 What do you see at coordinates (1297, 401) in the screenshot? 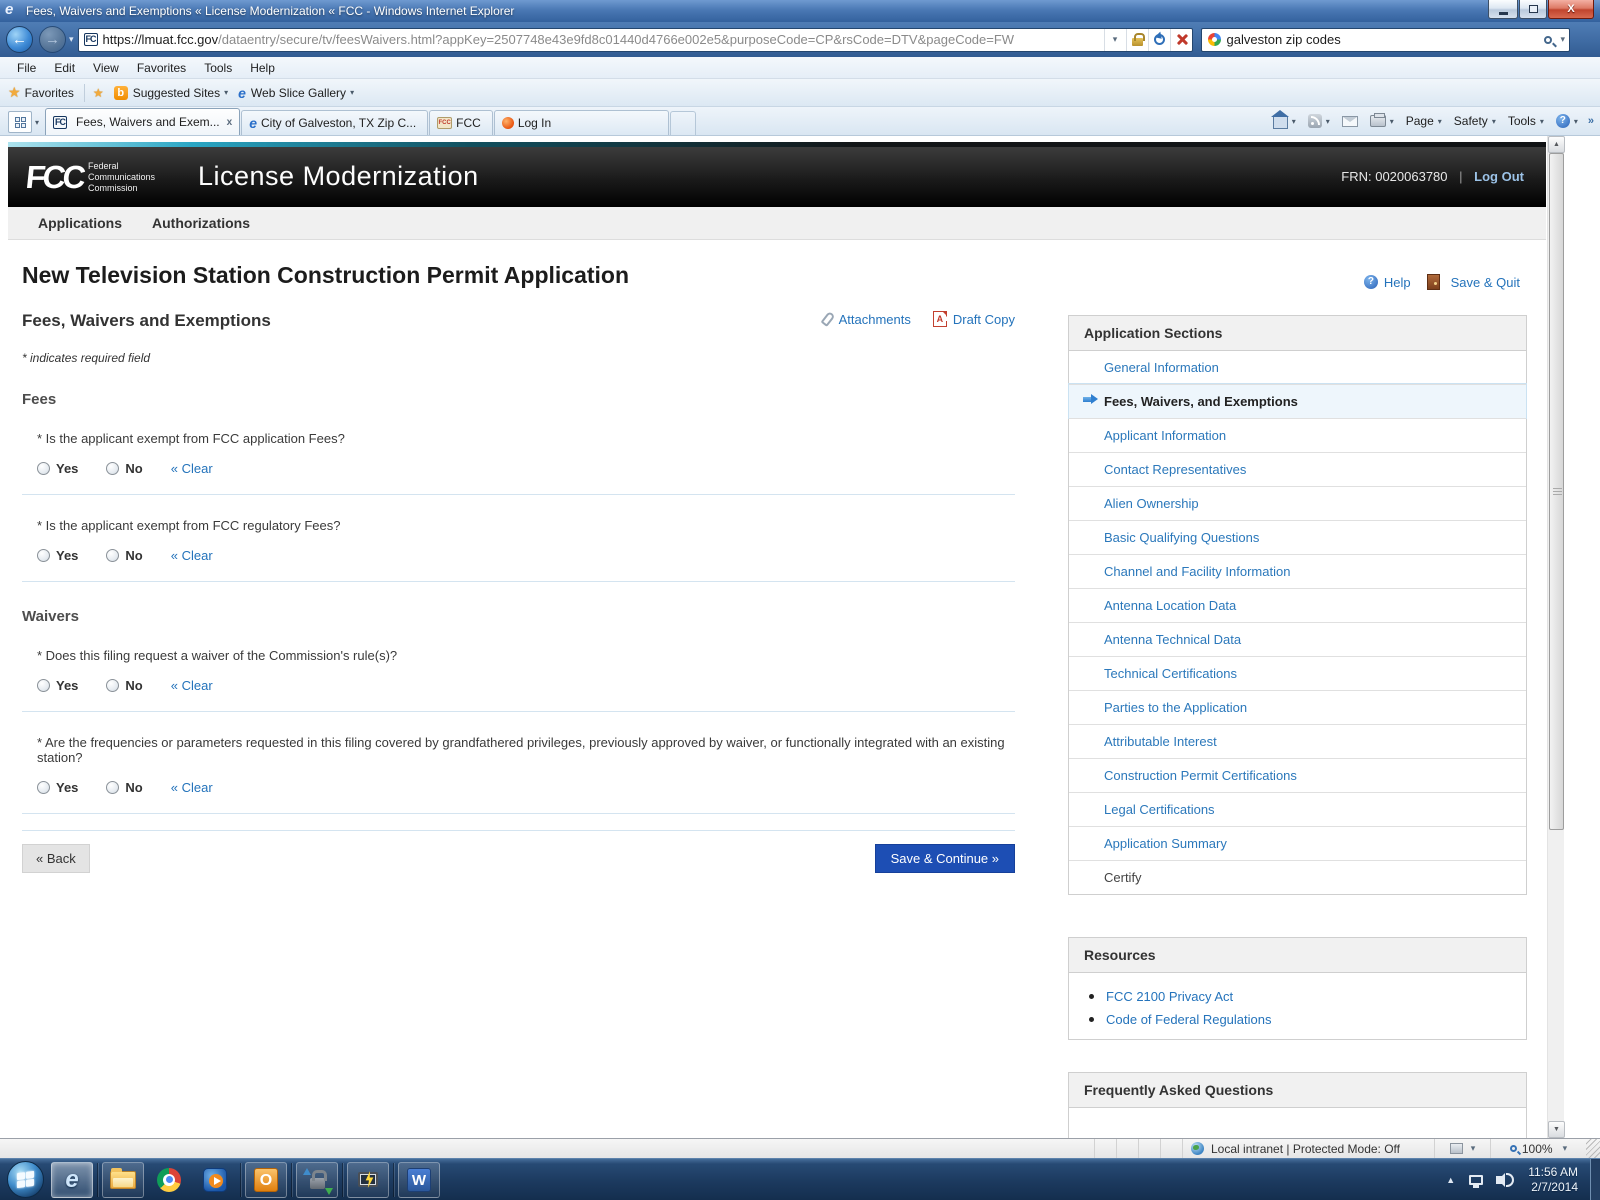
I see `sidebar-section-item: Fees, Waivers, and Exemptions` at bounding box center [1297, 401].